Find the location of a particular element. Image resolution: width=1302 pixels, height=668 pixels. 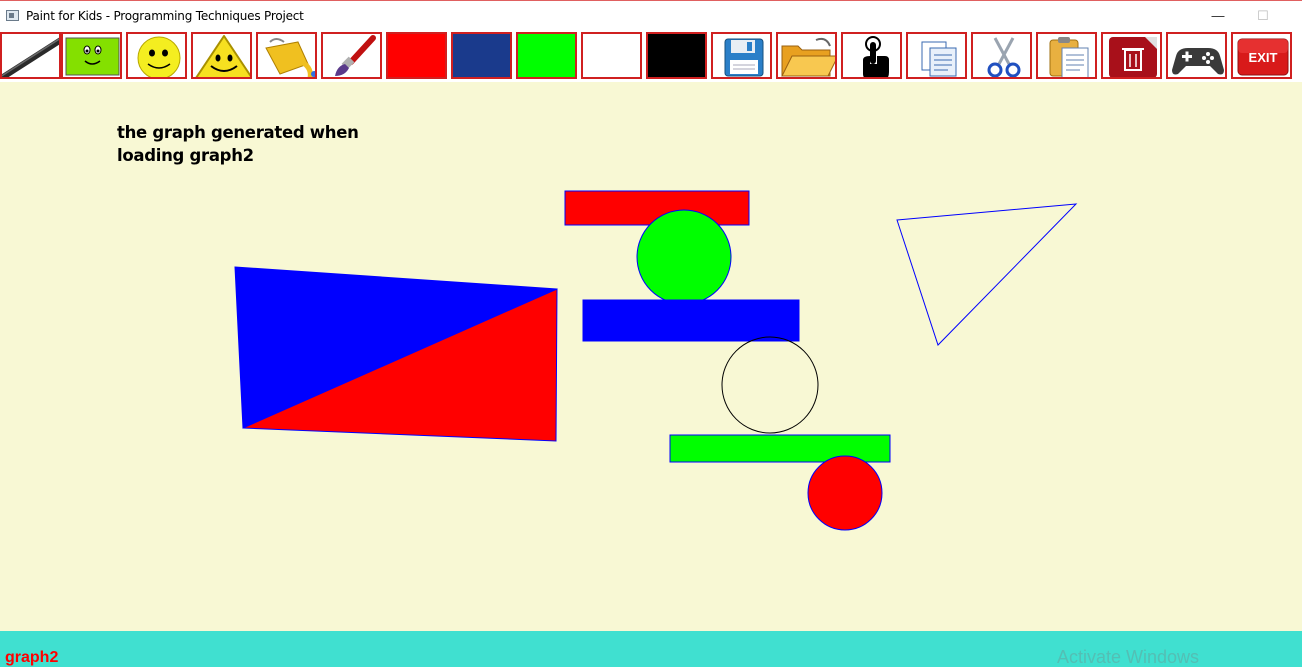

play-mode-button is located at coordinates (1196, 55).